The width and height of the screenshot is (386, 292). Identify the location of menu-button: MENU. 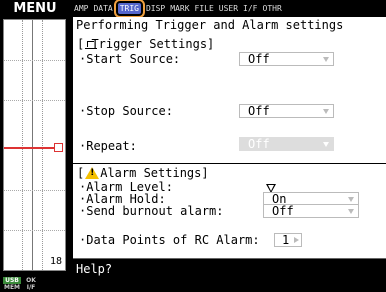
(35, 8).